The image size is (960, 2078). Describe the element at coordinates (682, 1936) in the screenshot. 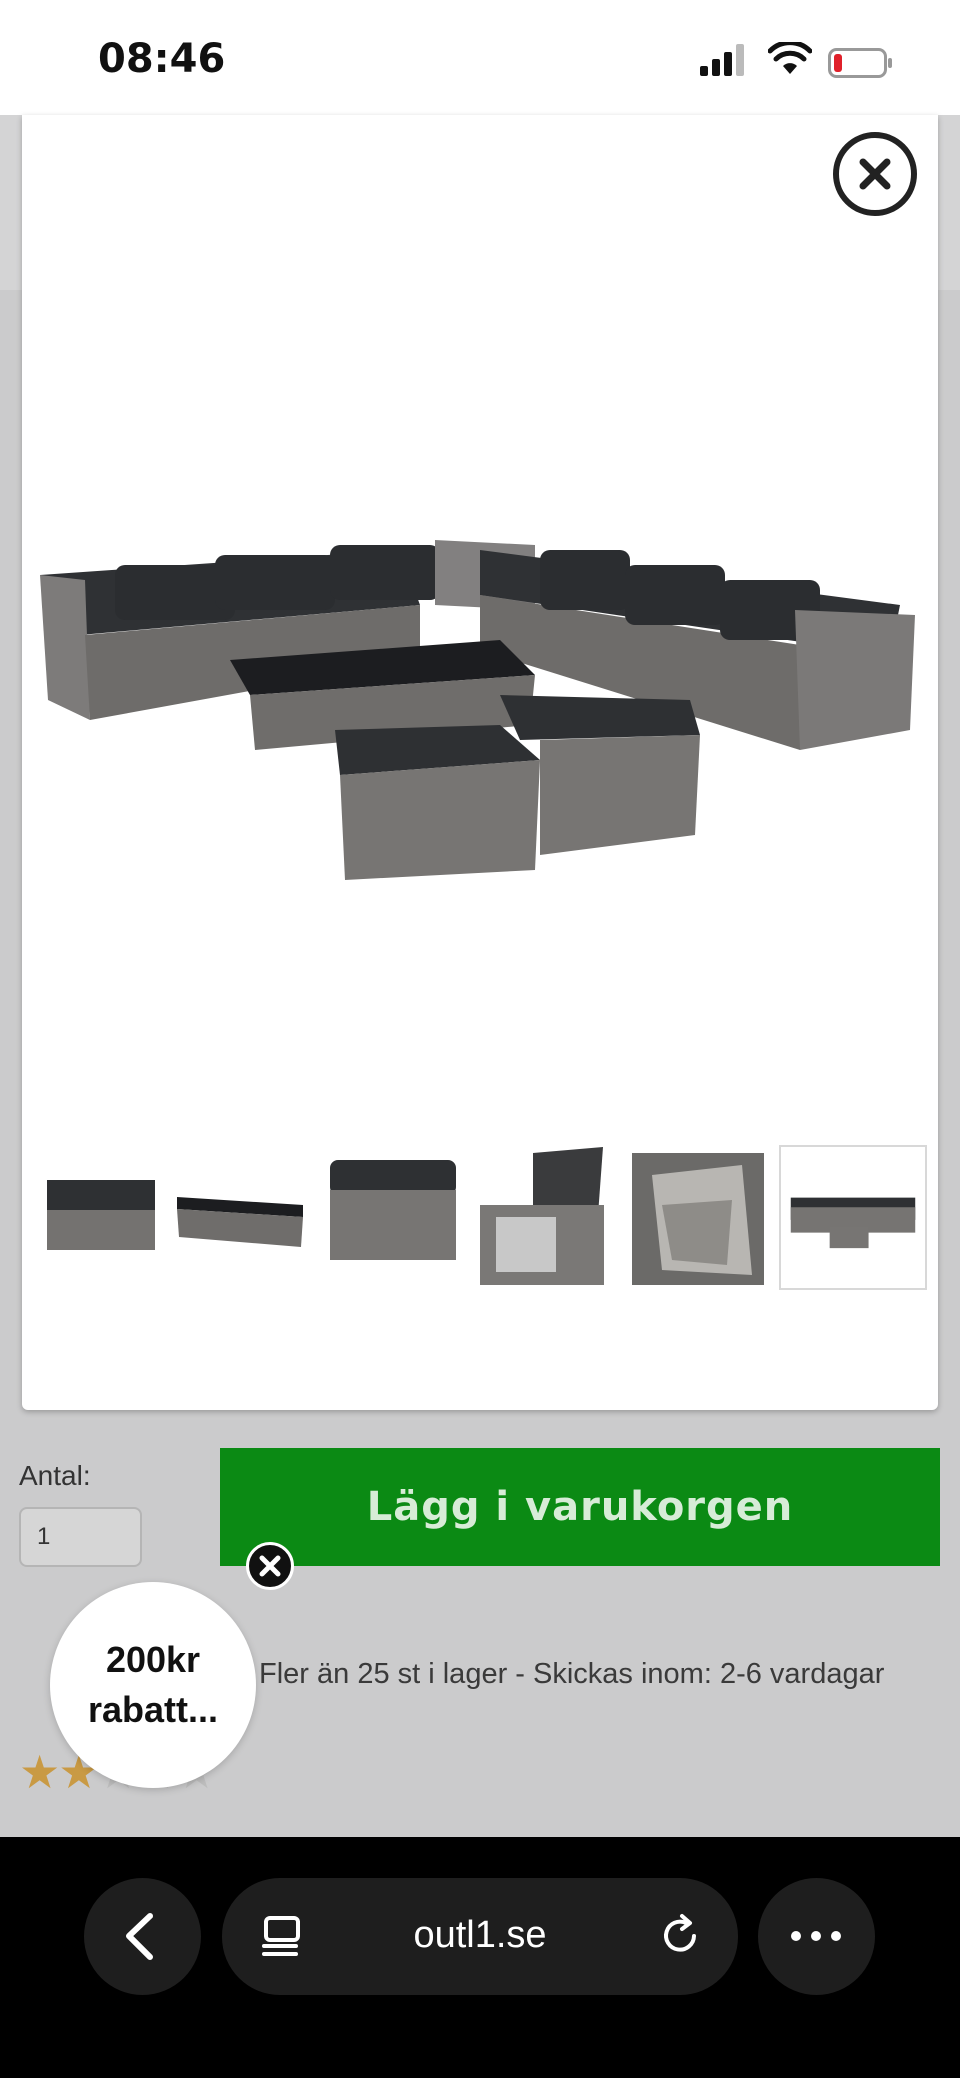

I see `reload-icon` at that location.